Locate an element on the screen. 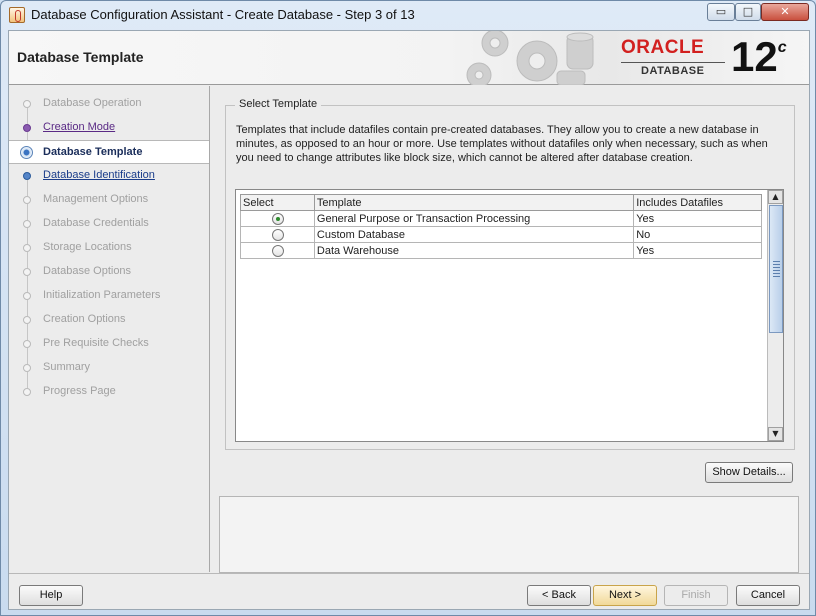 This screenshot has width=816, height=616. step-label: Database Identification is located at coordinates (99, 175).